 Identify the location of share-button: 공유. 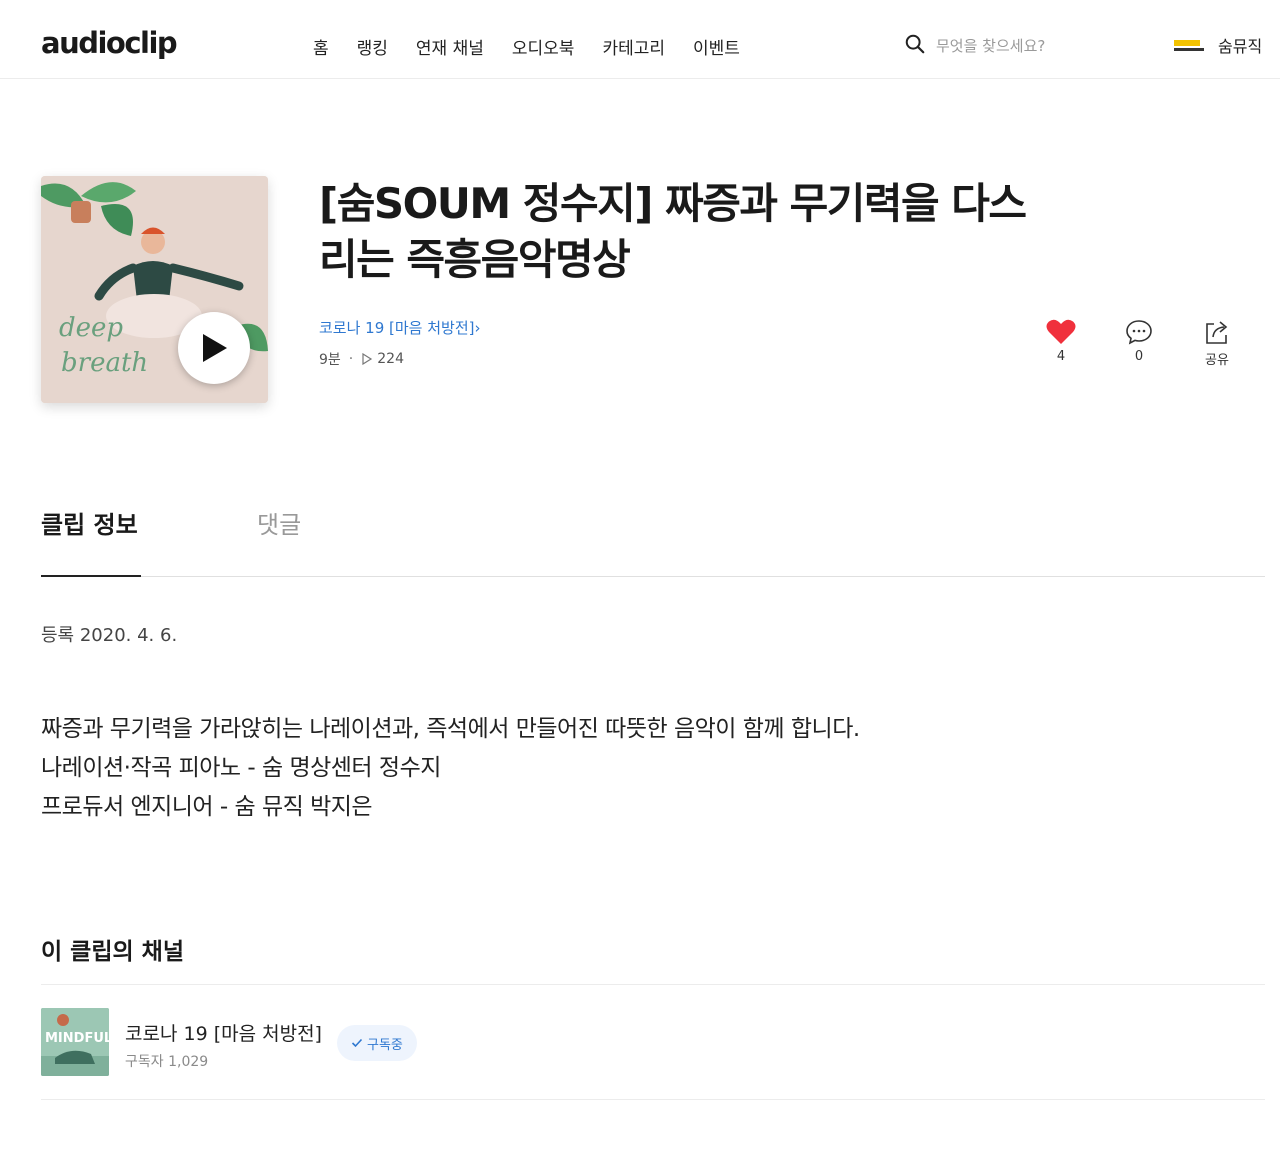
(1217, 343).